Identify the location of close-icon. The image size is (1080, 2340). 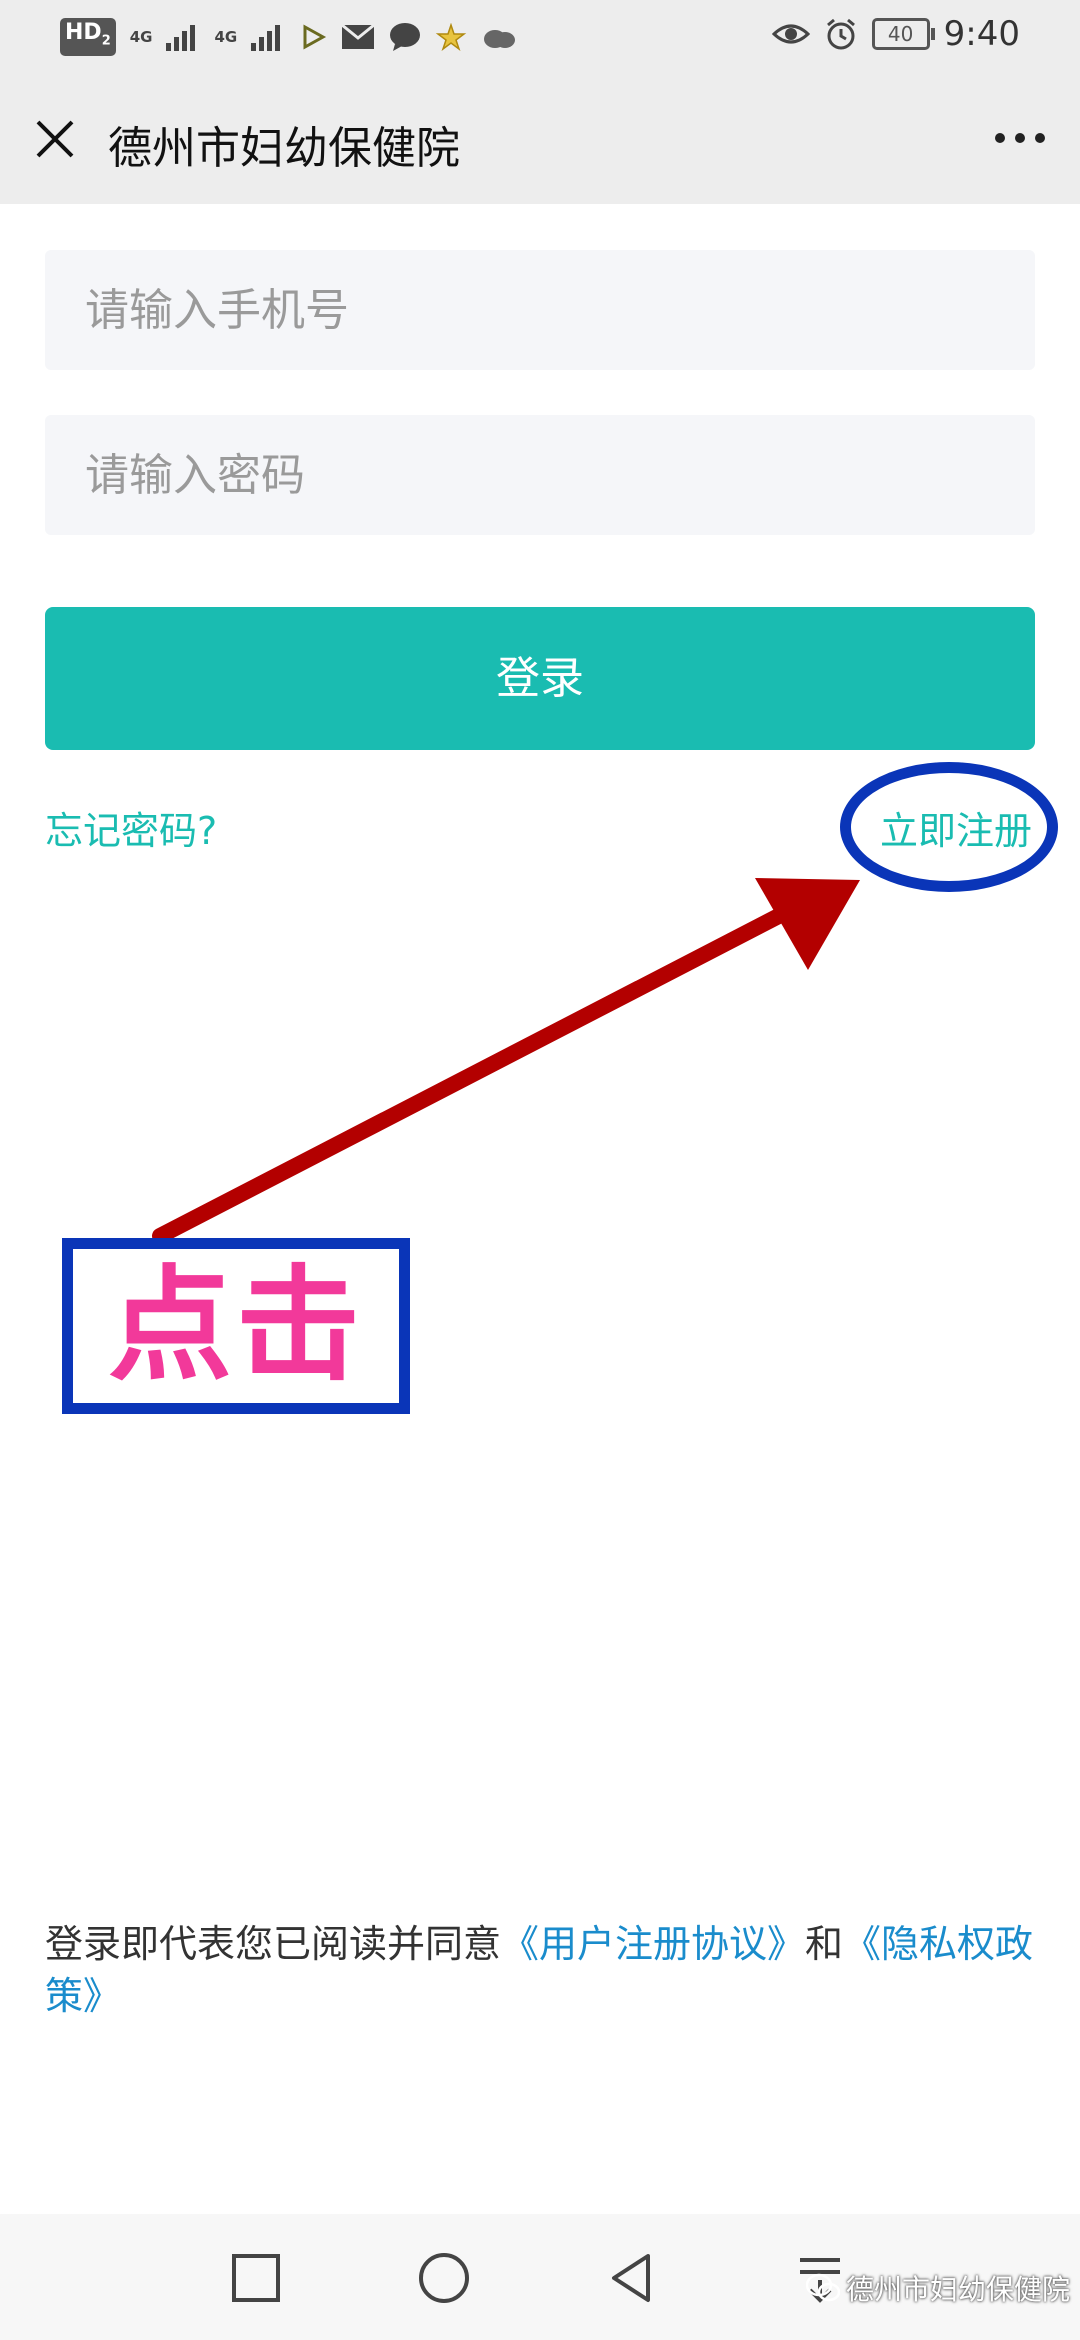
(55, 139).